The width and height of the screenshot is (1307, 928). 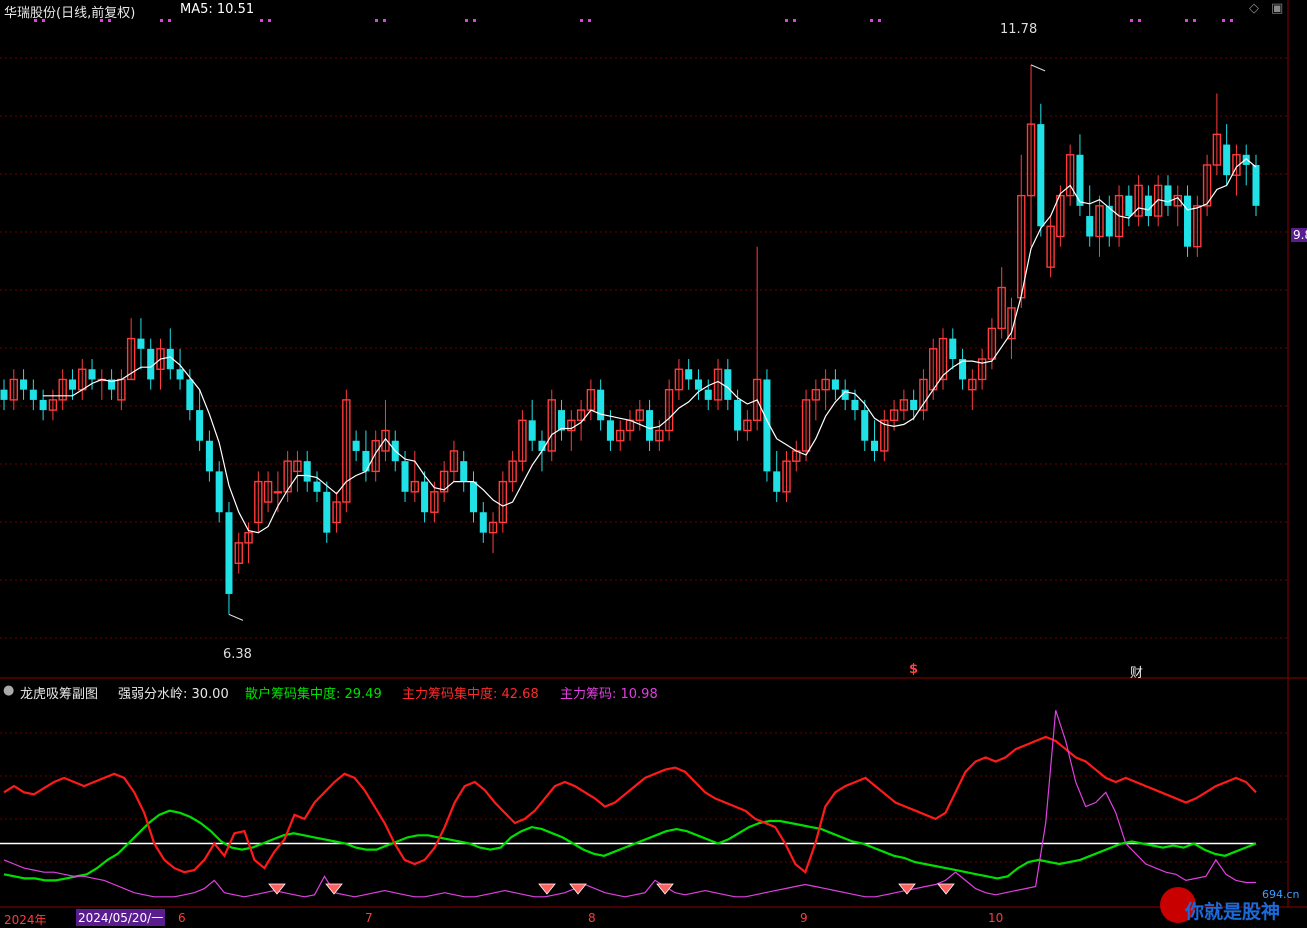 What do you see at coordinates (1038, 68) in the screenshot?
I see `high-pointer` at bounding box center [1038, 68].